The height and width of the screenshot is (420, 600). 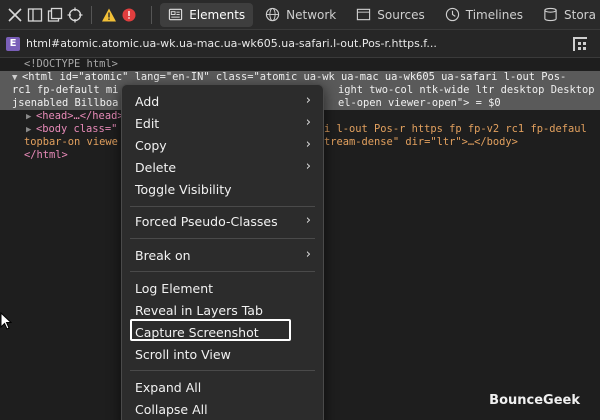 What do you see at coordinates (580, 14) in the screenshot?
I see `tab-storage-label: Stora` at bounding box center [580, 14].